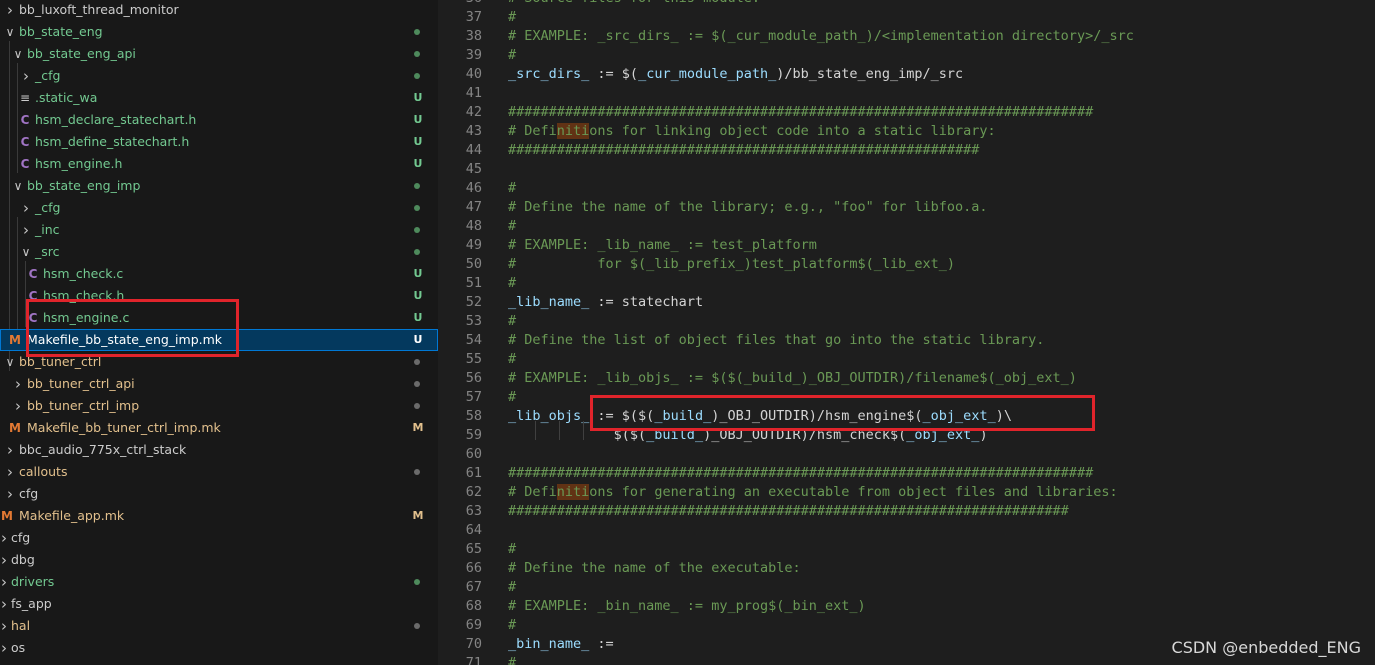  What do you see at coordinates (219, 142) in the screenshot?
I see `tree-file: Chsm_define_statechart.h U` at bounding box center [219, 142].